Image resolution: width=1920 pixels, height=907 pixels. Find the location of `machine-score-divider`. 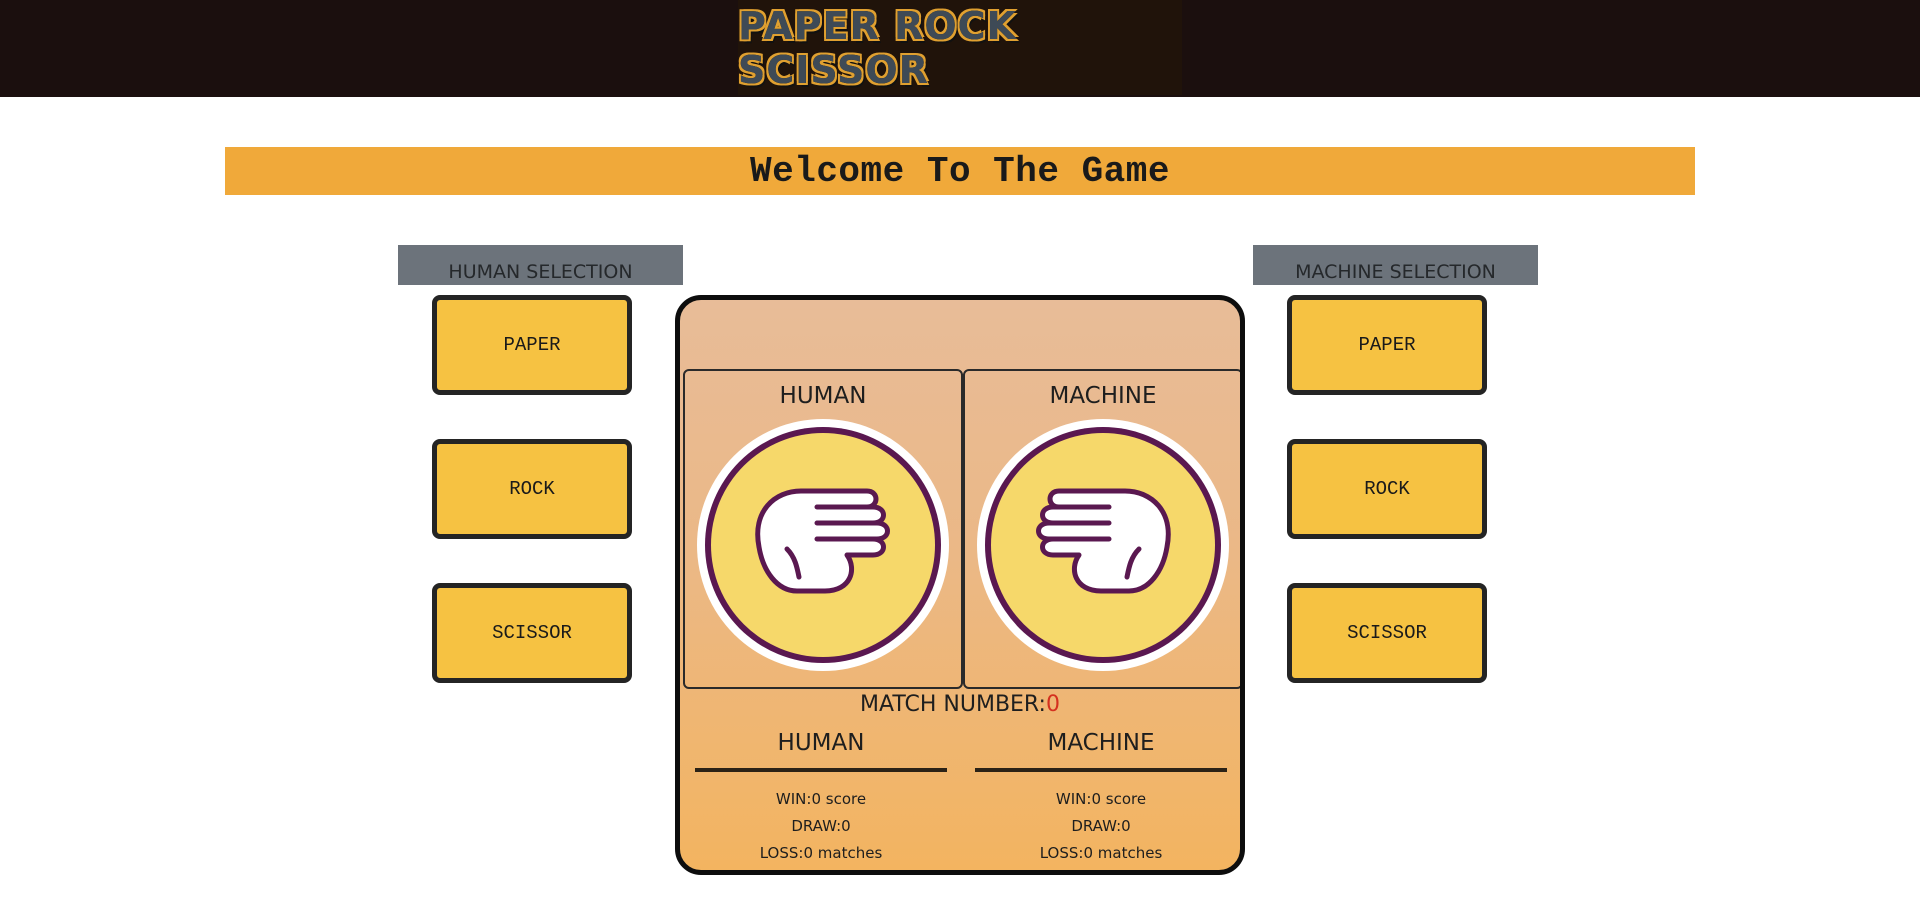

machine-score-divider is located at coordinates (1101, 770).